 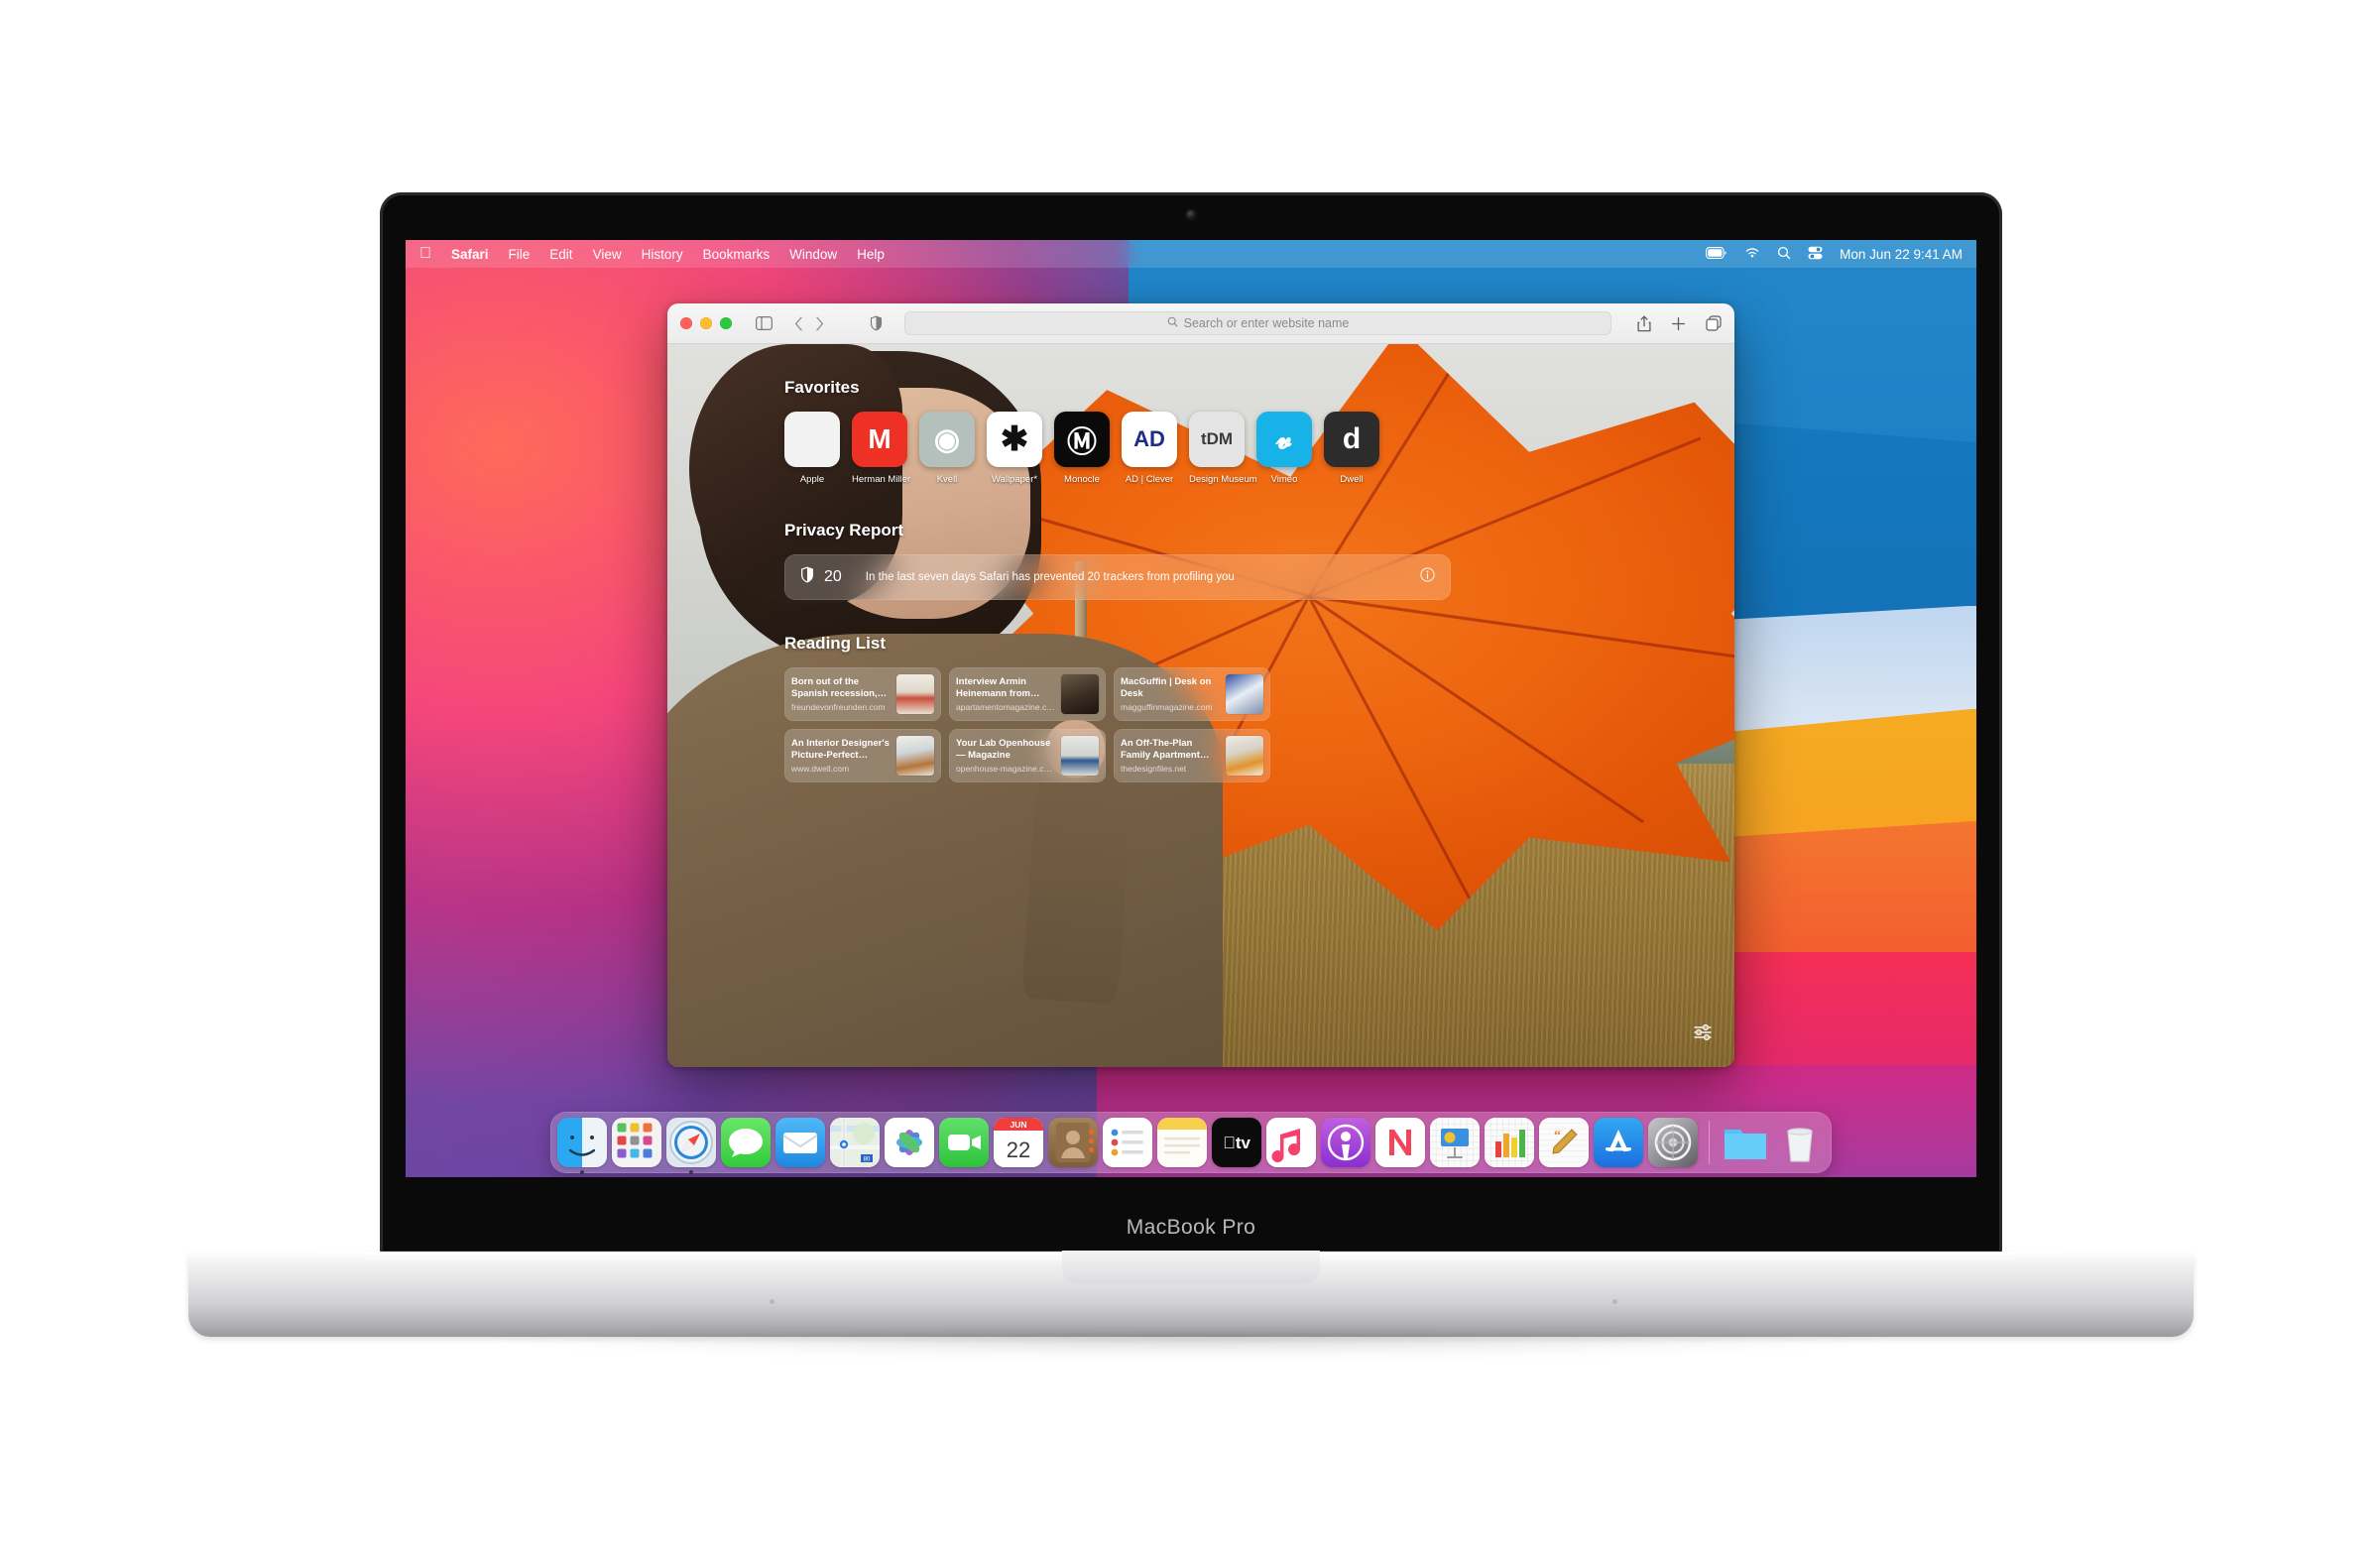 What do you see at coordinates (947, 440) in the screenshot?
I see `favorite-tile-icon: ◉` at bounding box center [947, 440].